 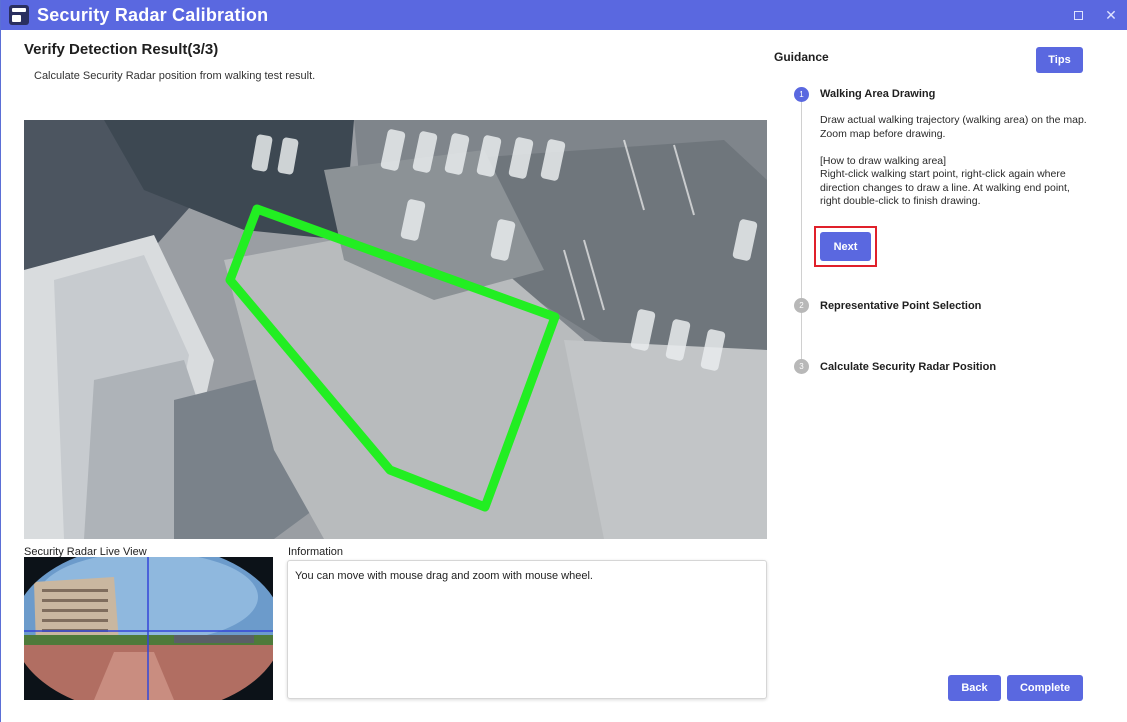 I want to click on live-view-image, so click(x=148, y=628).